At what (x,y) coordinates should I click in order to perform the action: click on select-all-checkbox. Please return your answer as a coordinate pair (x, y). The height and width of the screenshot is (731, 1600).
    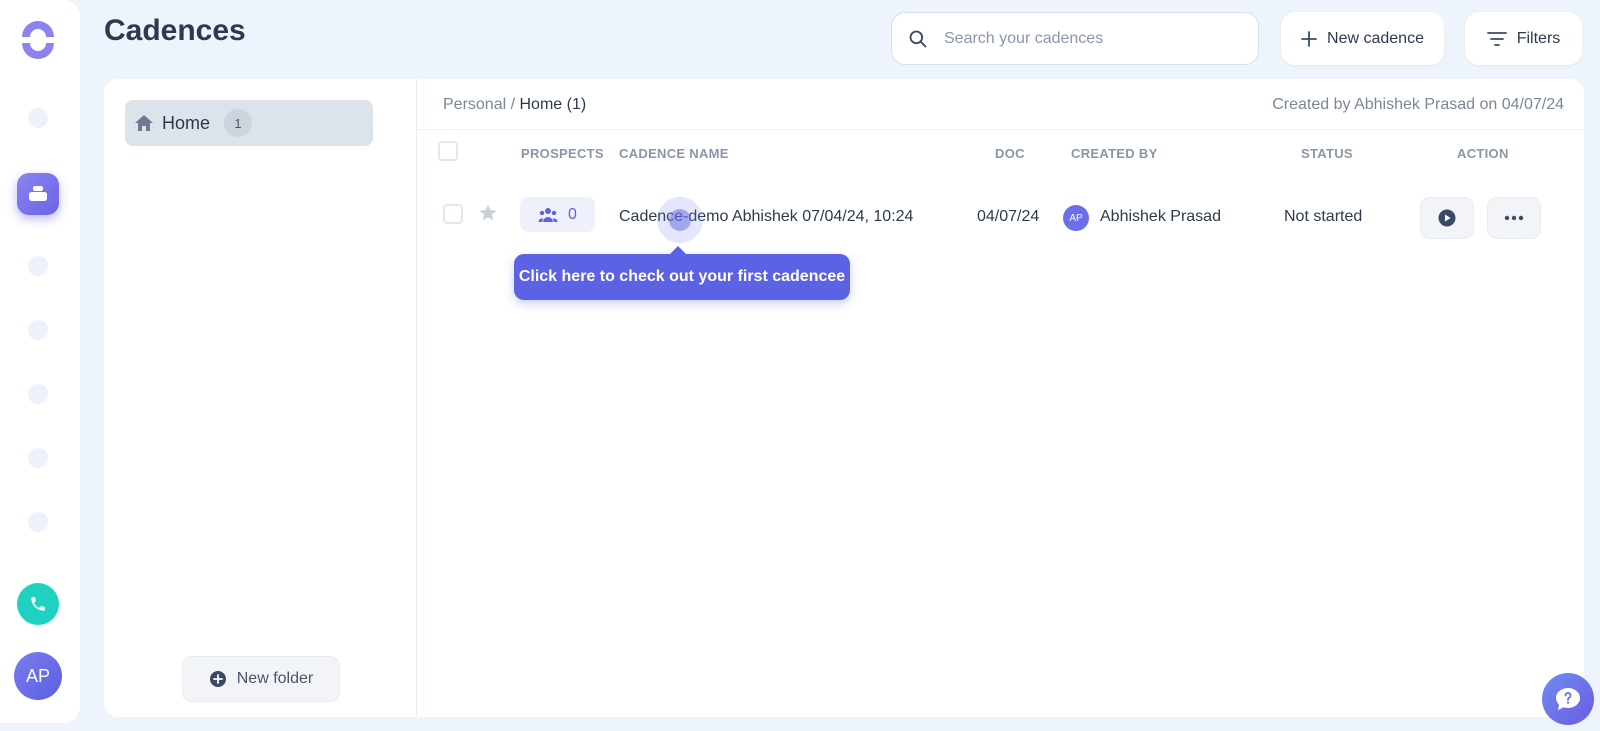
    Looking at the image, I should click on (448, 151).